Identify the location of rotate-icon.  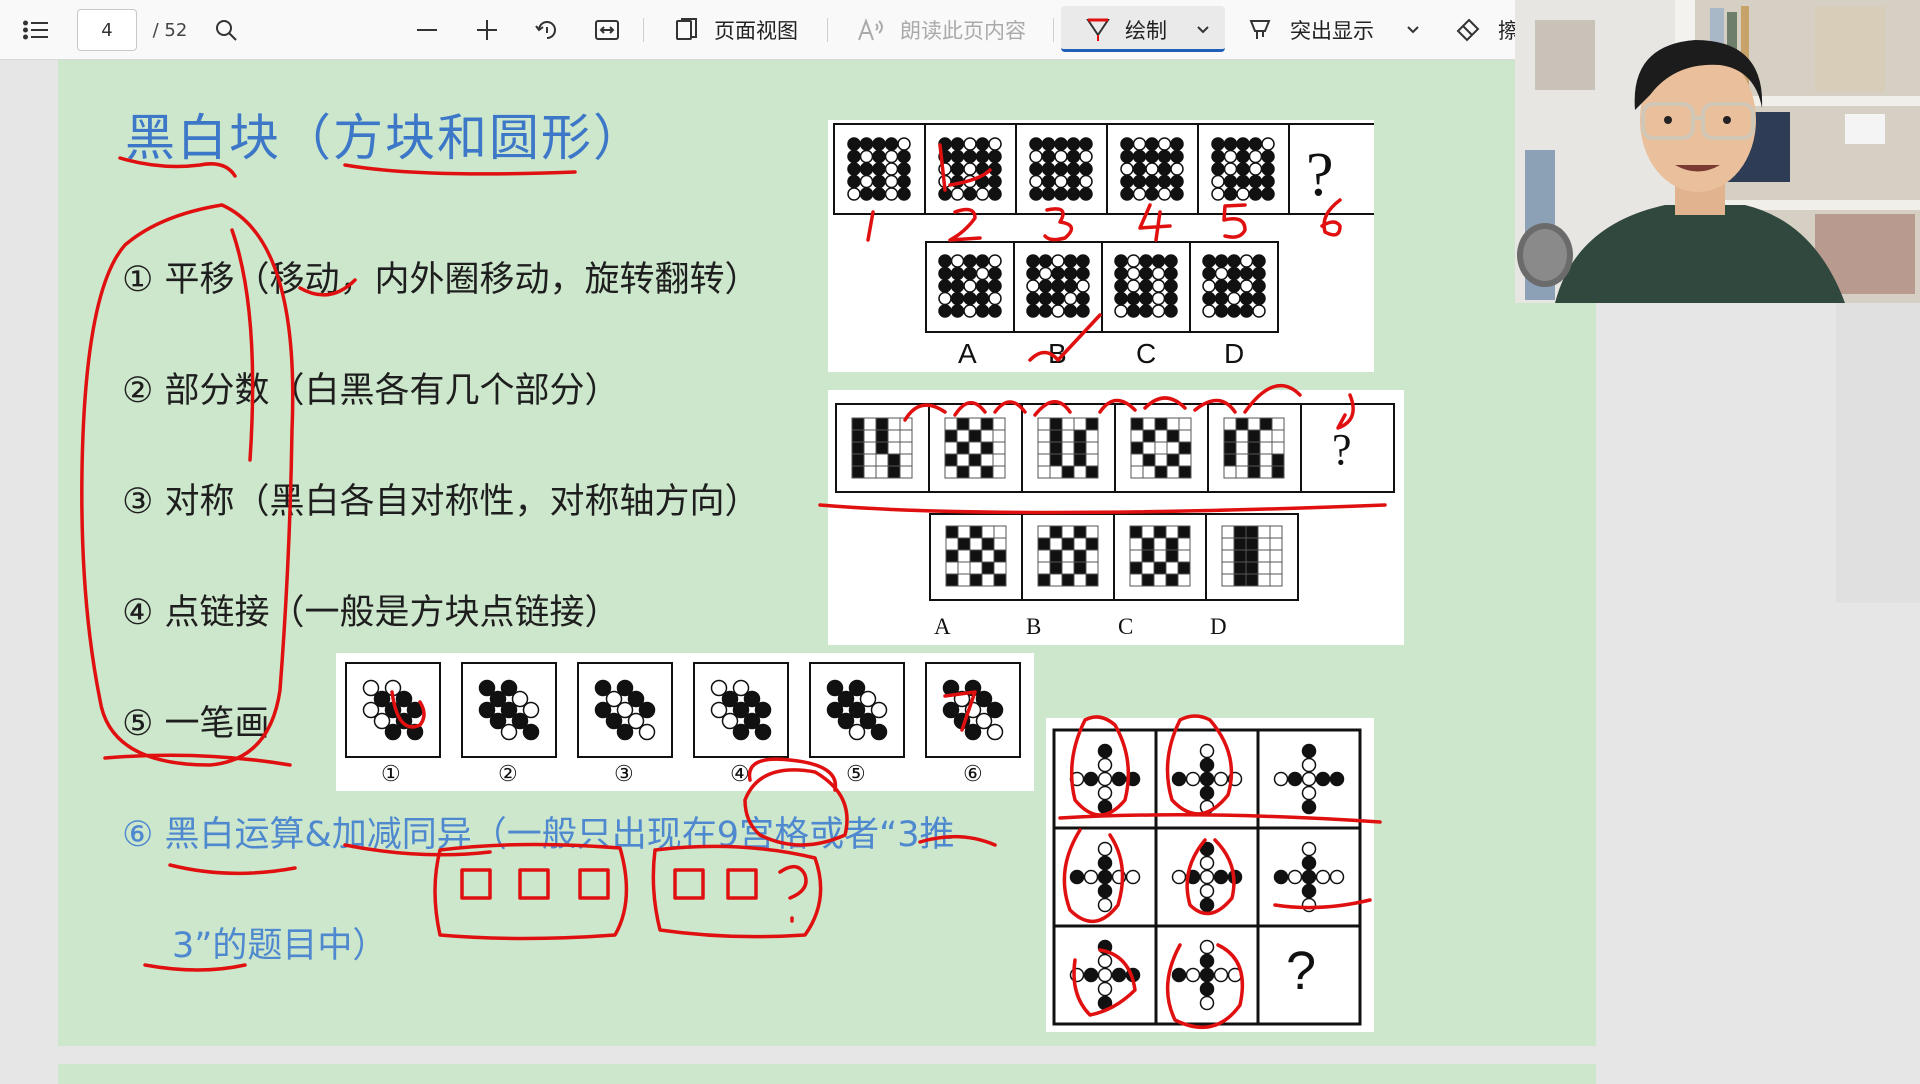
(547, 30).